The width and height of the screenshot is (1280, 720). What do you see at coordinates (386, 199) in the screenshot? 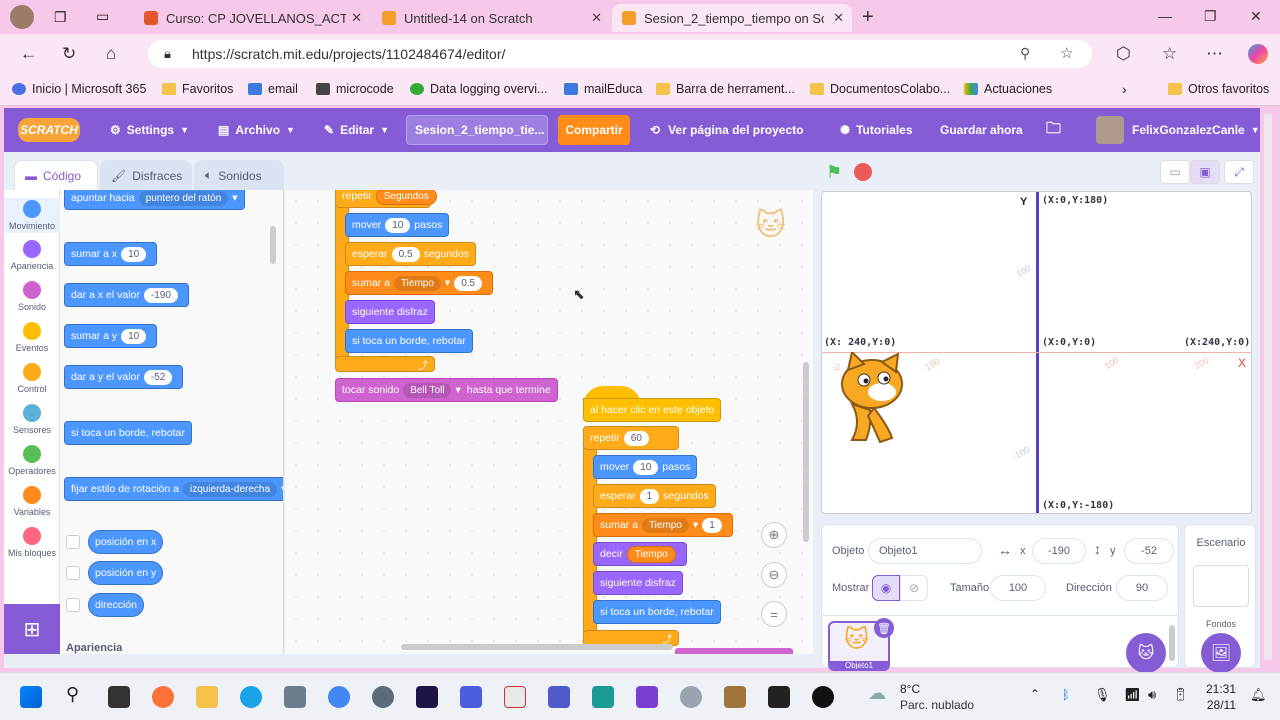
I see `script1-repeat: repetir Segundos` at bounding box center [386, 199].